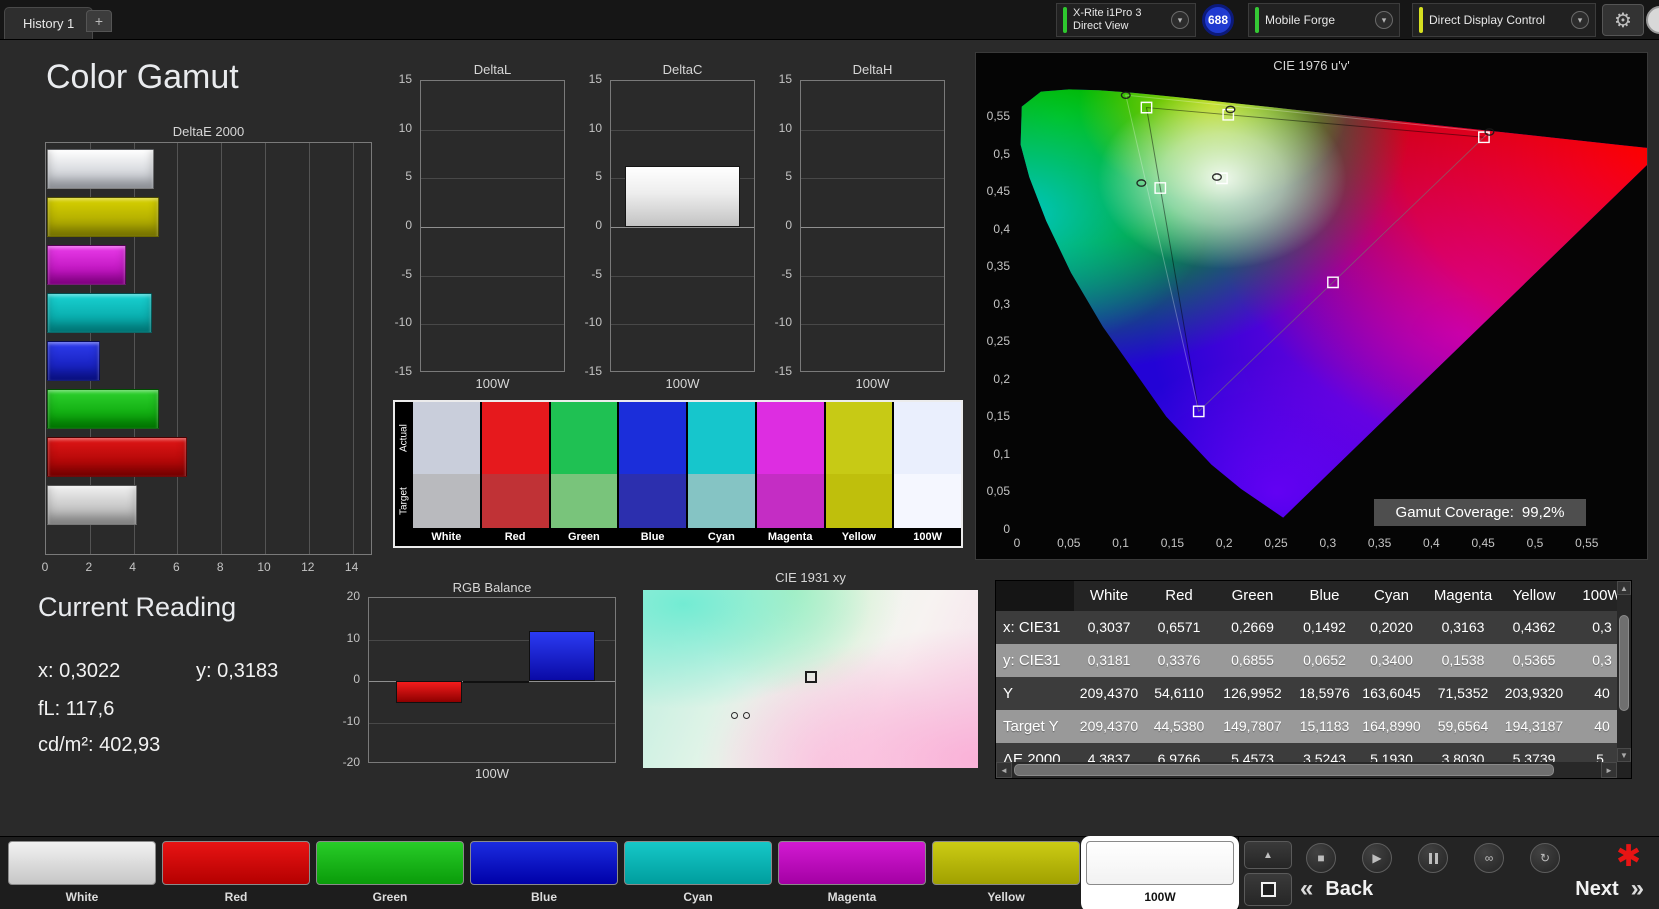  What do you see at coordinates (1637, 888) in the screenshot?
I see `chevrons-right-icon: »` at bounding box center [1637, 888].